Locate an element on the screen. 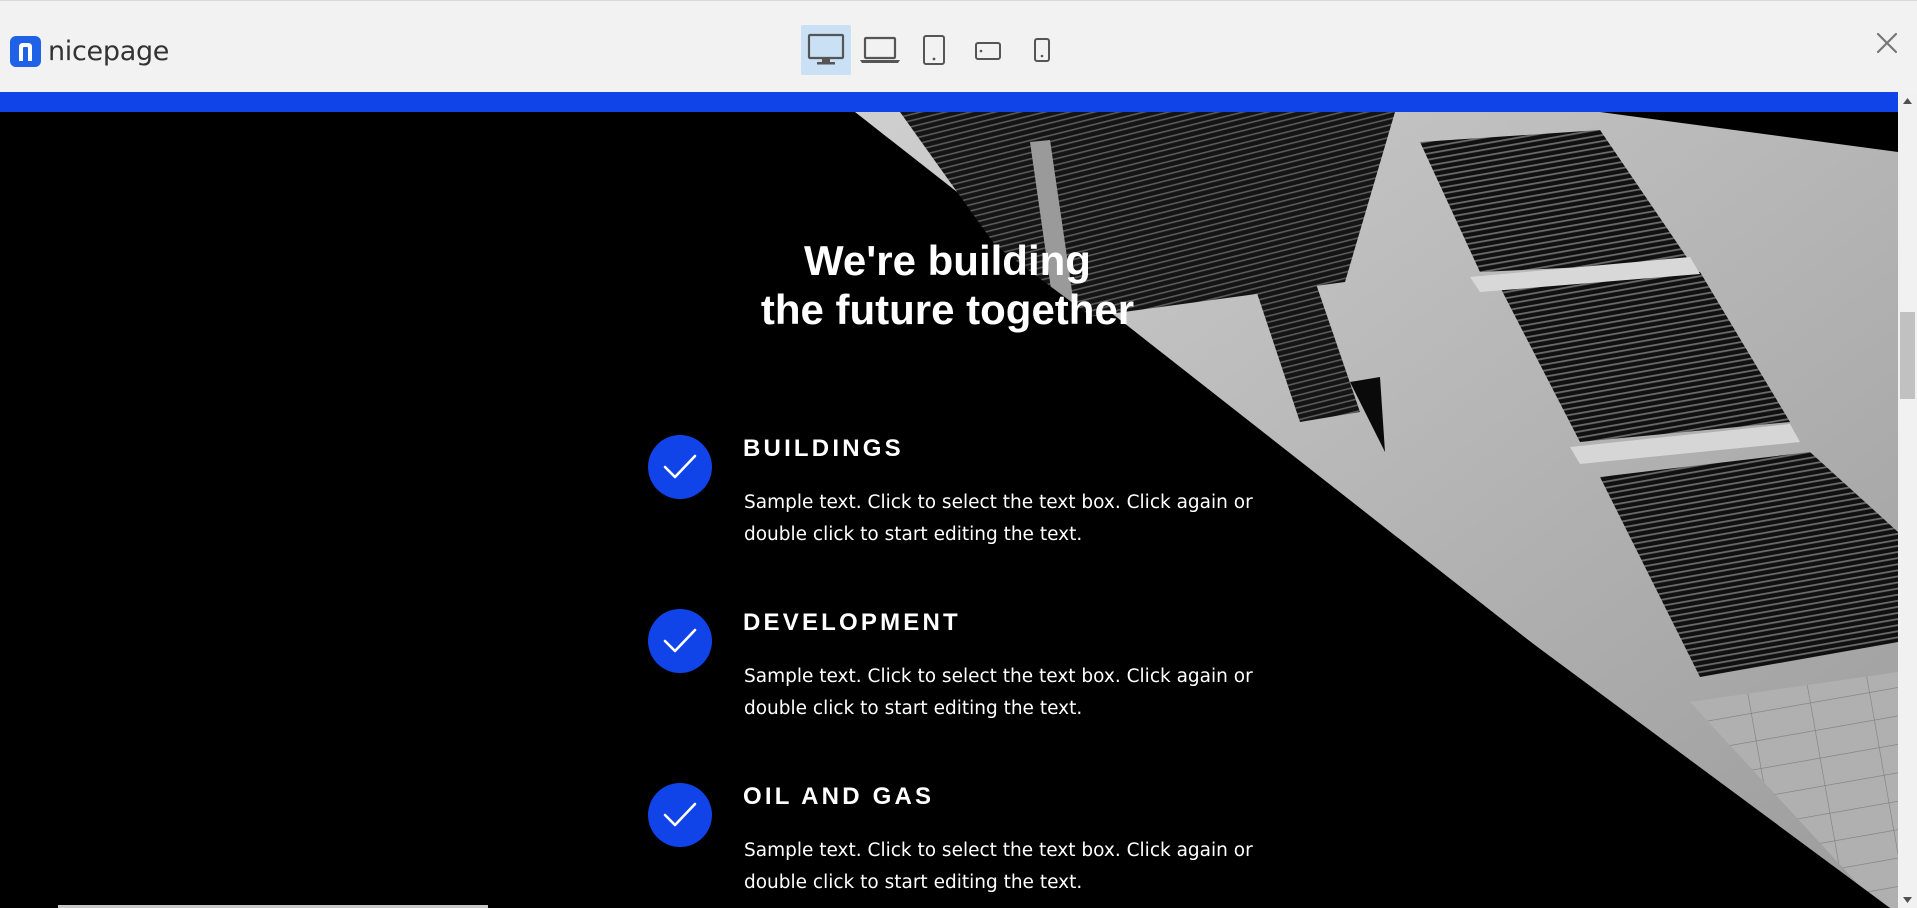 This screenshot has width=1917, height=908. hero-title-line-1: We're building is located at coordinates (947, 260).